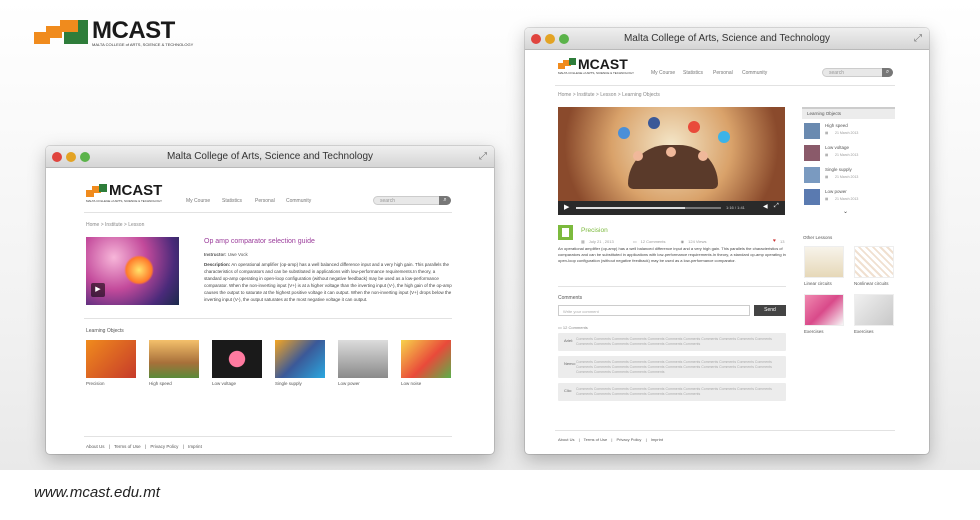 This screenshot has width=980, height=520. Describe the element at coordinates (259, 241) in the screenshot. I see `lesson-title: Op amp comparator selection guide` at that location.